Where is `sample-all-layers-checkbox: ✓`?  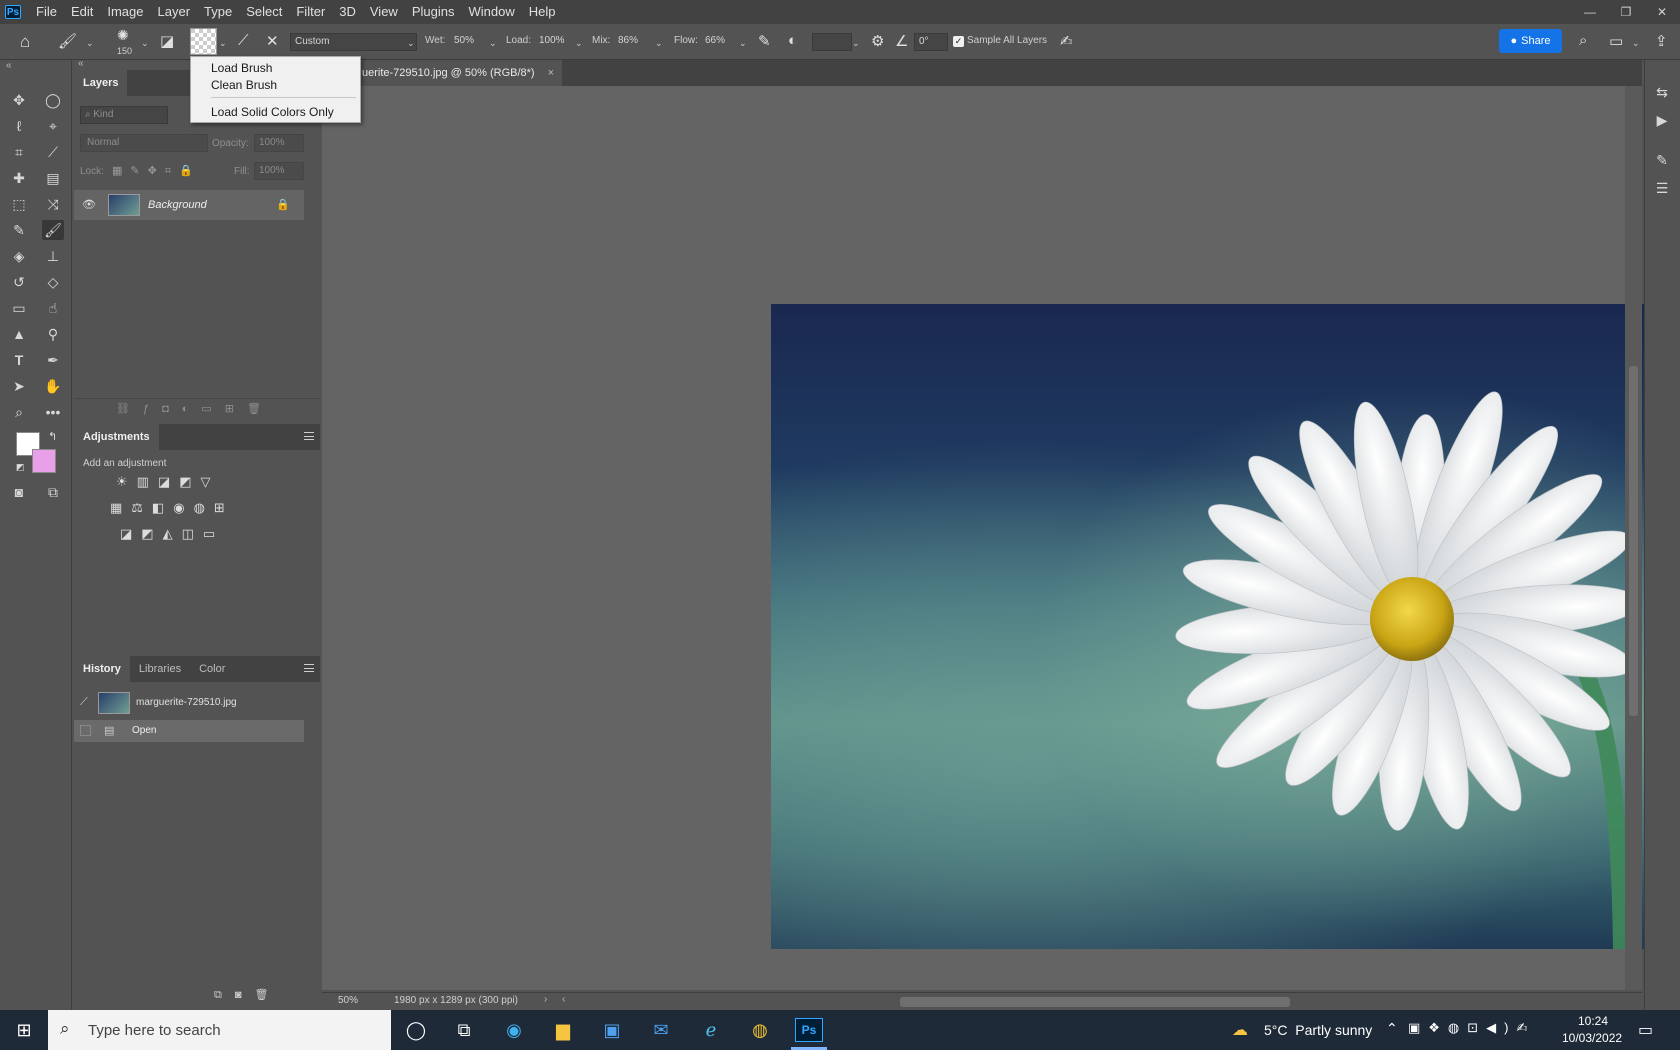 sample-all-layers-checkbox: ✓ is located at coordinates (958, 41).